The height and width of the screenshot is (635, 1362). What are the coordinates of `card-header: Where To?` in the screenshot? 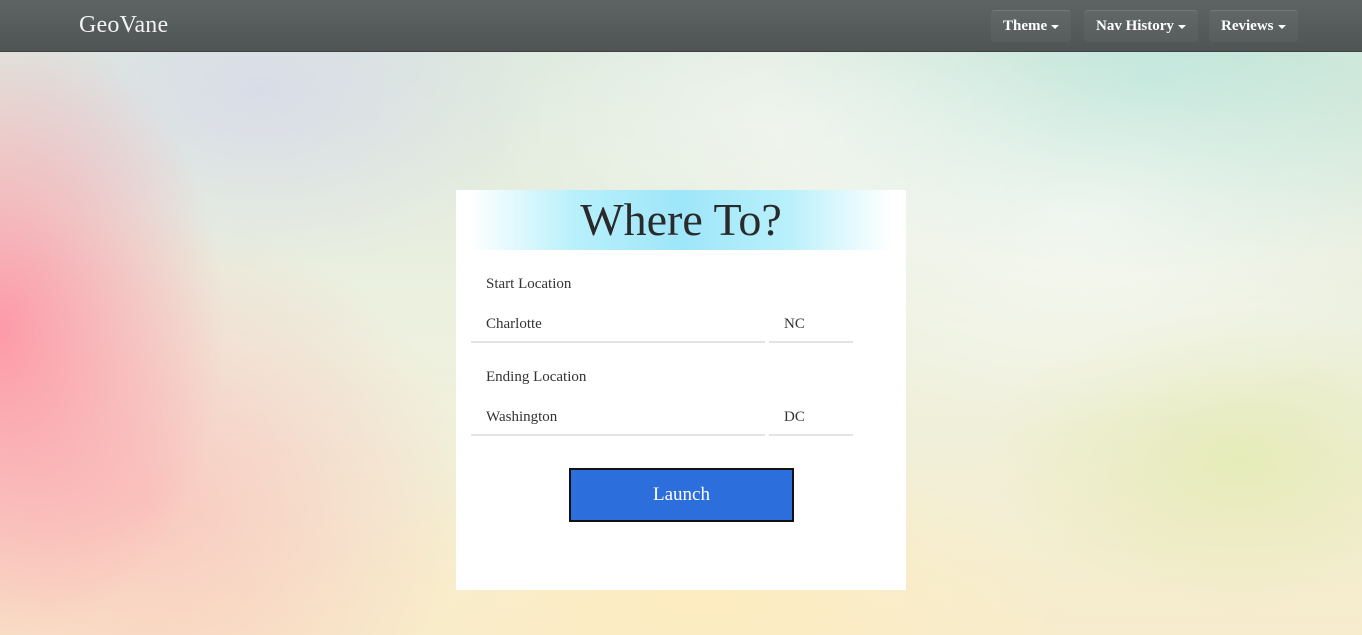 It's located at (681, 220).